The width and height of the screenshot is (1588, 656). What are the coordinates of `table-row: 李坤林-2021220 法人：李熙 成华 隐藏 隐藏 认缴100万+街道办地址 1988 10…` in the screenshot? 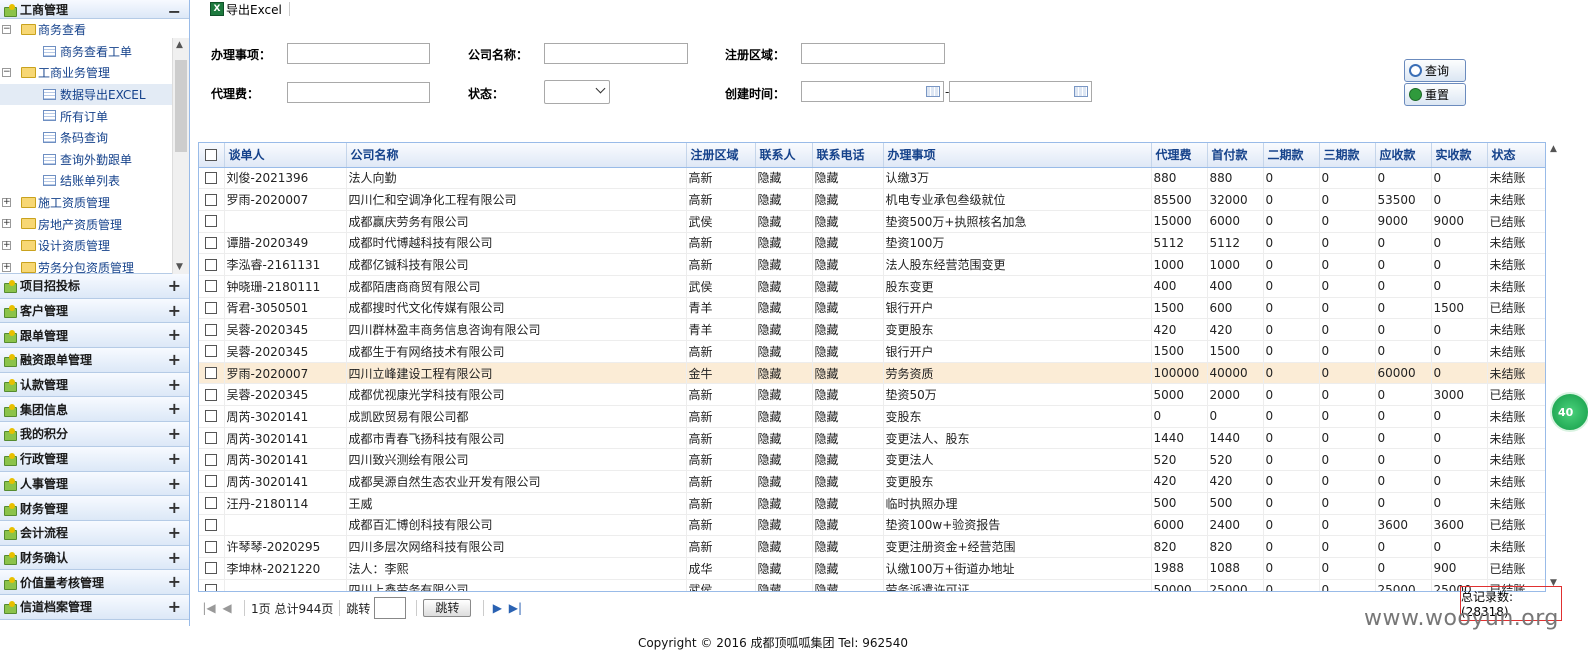 It's located at (872, 568).